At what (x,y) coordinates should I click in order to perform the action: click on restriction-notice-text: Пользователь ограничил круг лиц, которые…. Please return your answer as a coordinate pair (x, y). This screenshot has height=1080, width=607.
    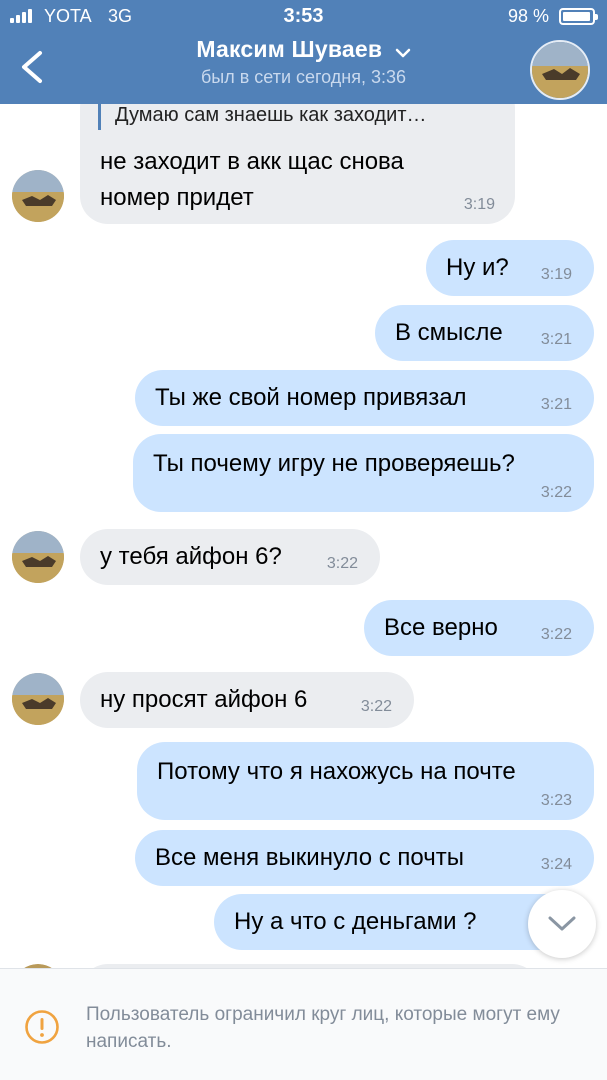
    Looking at the image, I should click on (323, 1028).